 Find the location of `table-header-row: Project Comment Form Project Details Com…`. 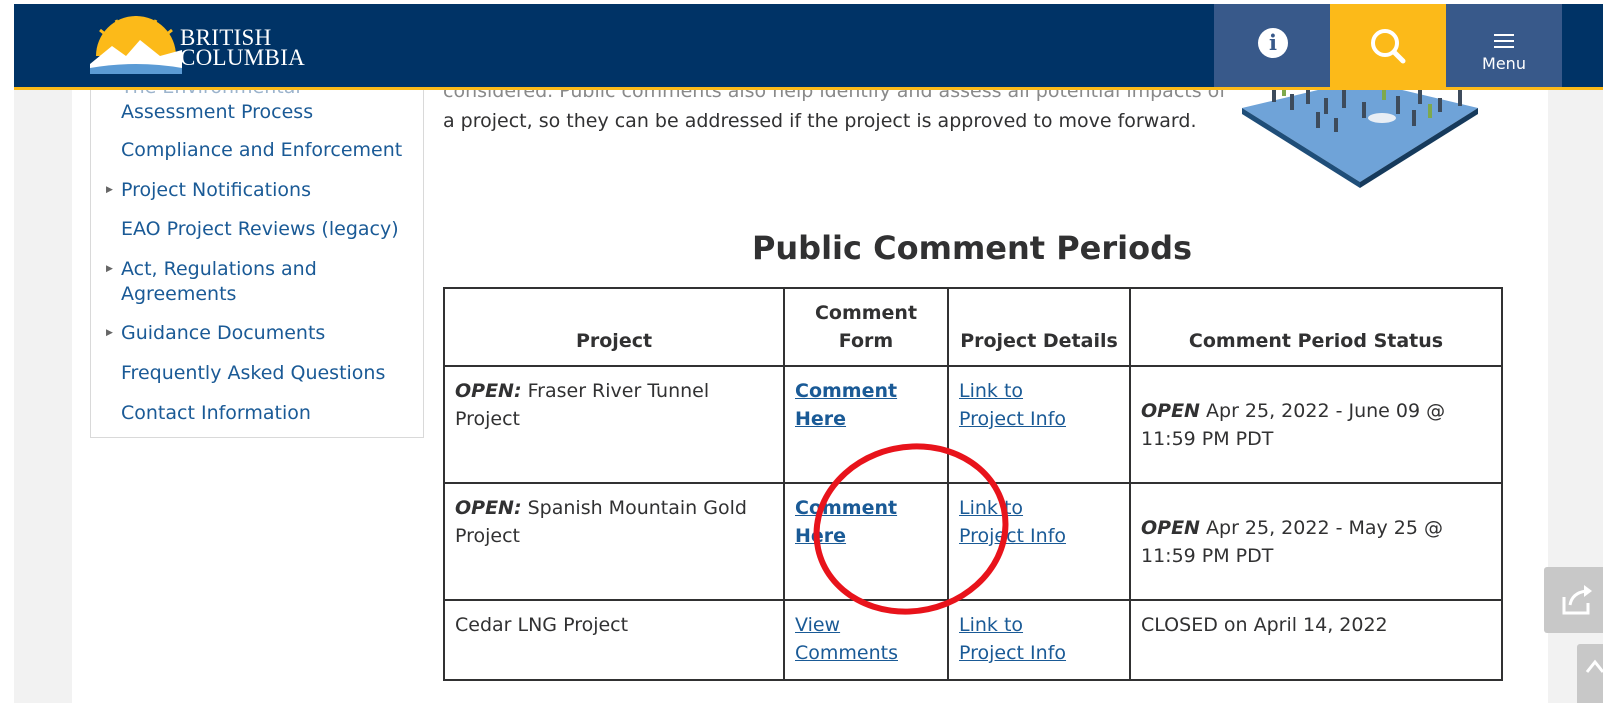

table-header-row: Project Comment Form Project Details Com… is located at coordinates (973, 327).